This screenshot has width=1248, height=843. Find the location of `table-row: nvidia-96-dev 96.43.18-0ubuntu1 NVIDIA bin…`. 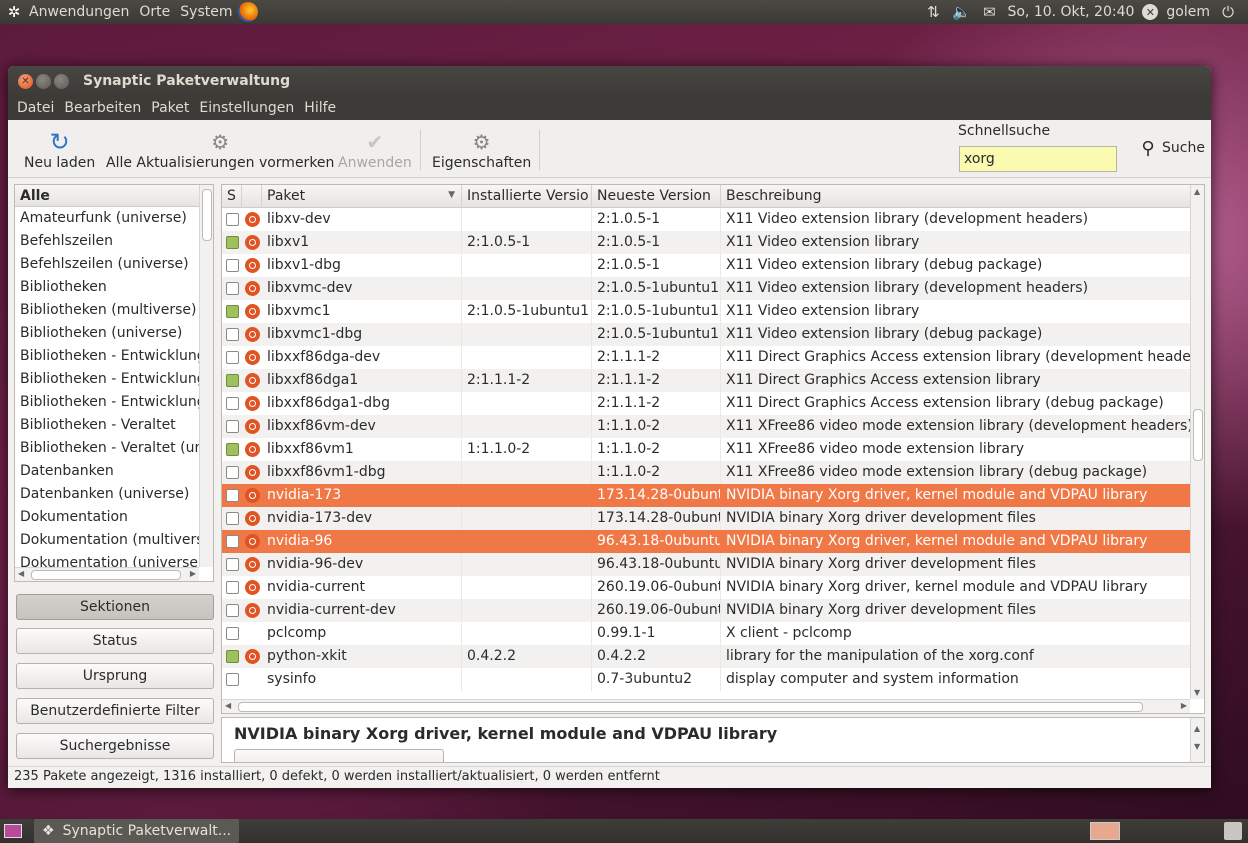

table-row: nvidia-96-dev 96.43.18-0ubuntu1 NVIDIA bin… is located at coordinates (706, 564).